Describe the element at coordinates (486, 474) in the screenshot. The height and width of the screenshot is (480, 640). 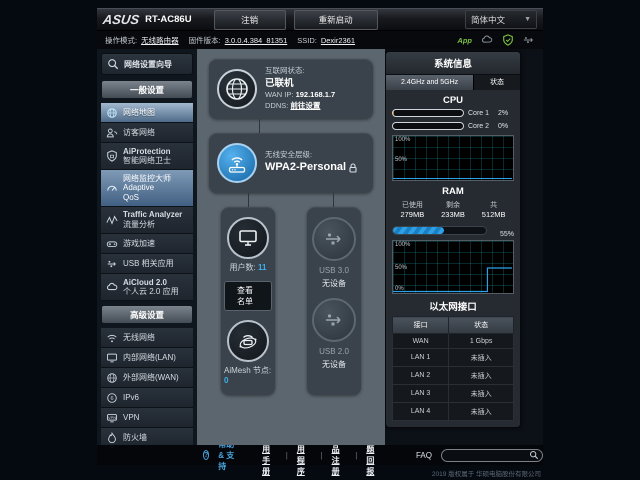
I see `copyright-text: 2019 版权属于 华硕电脑股份有限公司` at that location.